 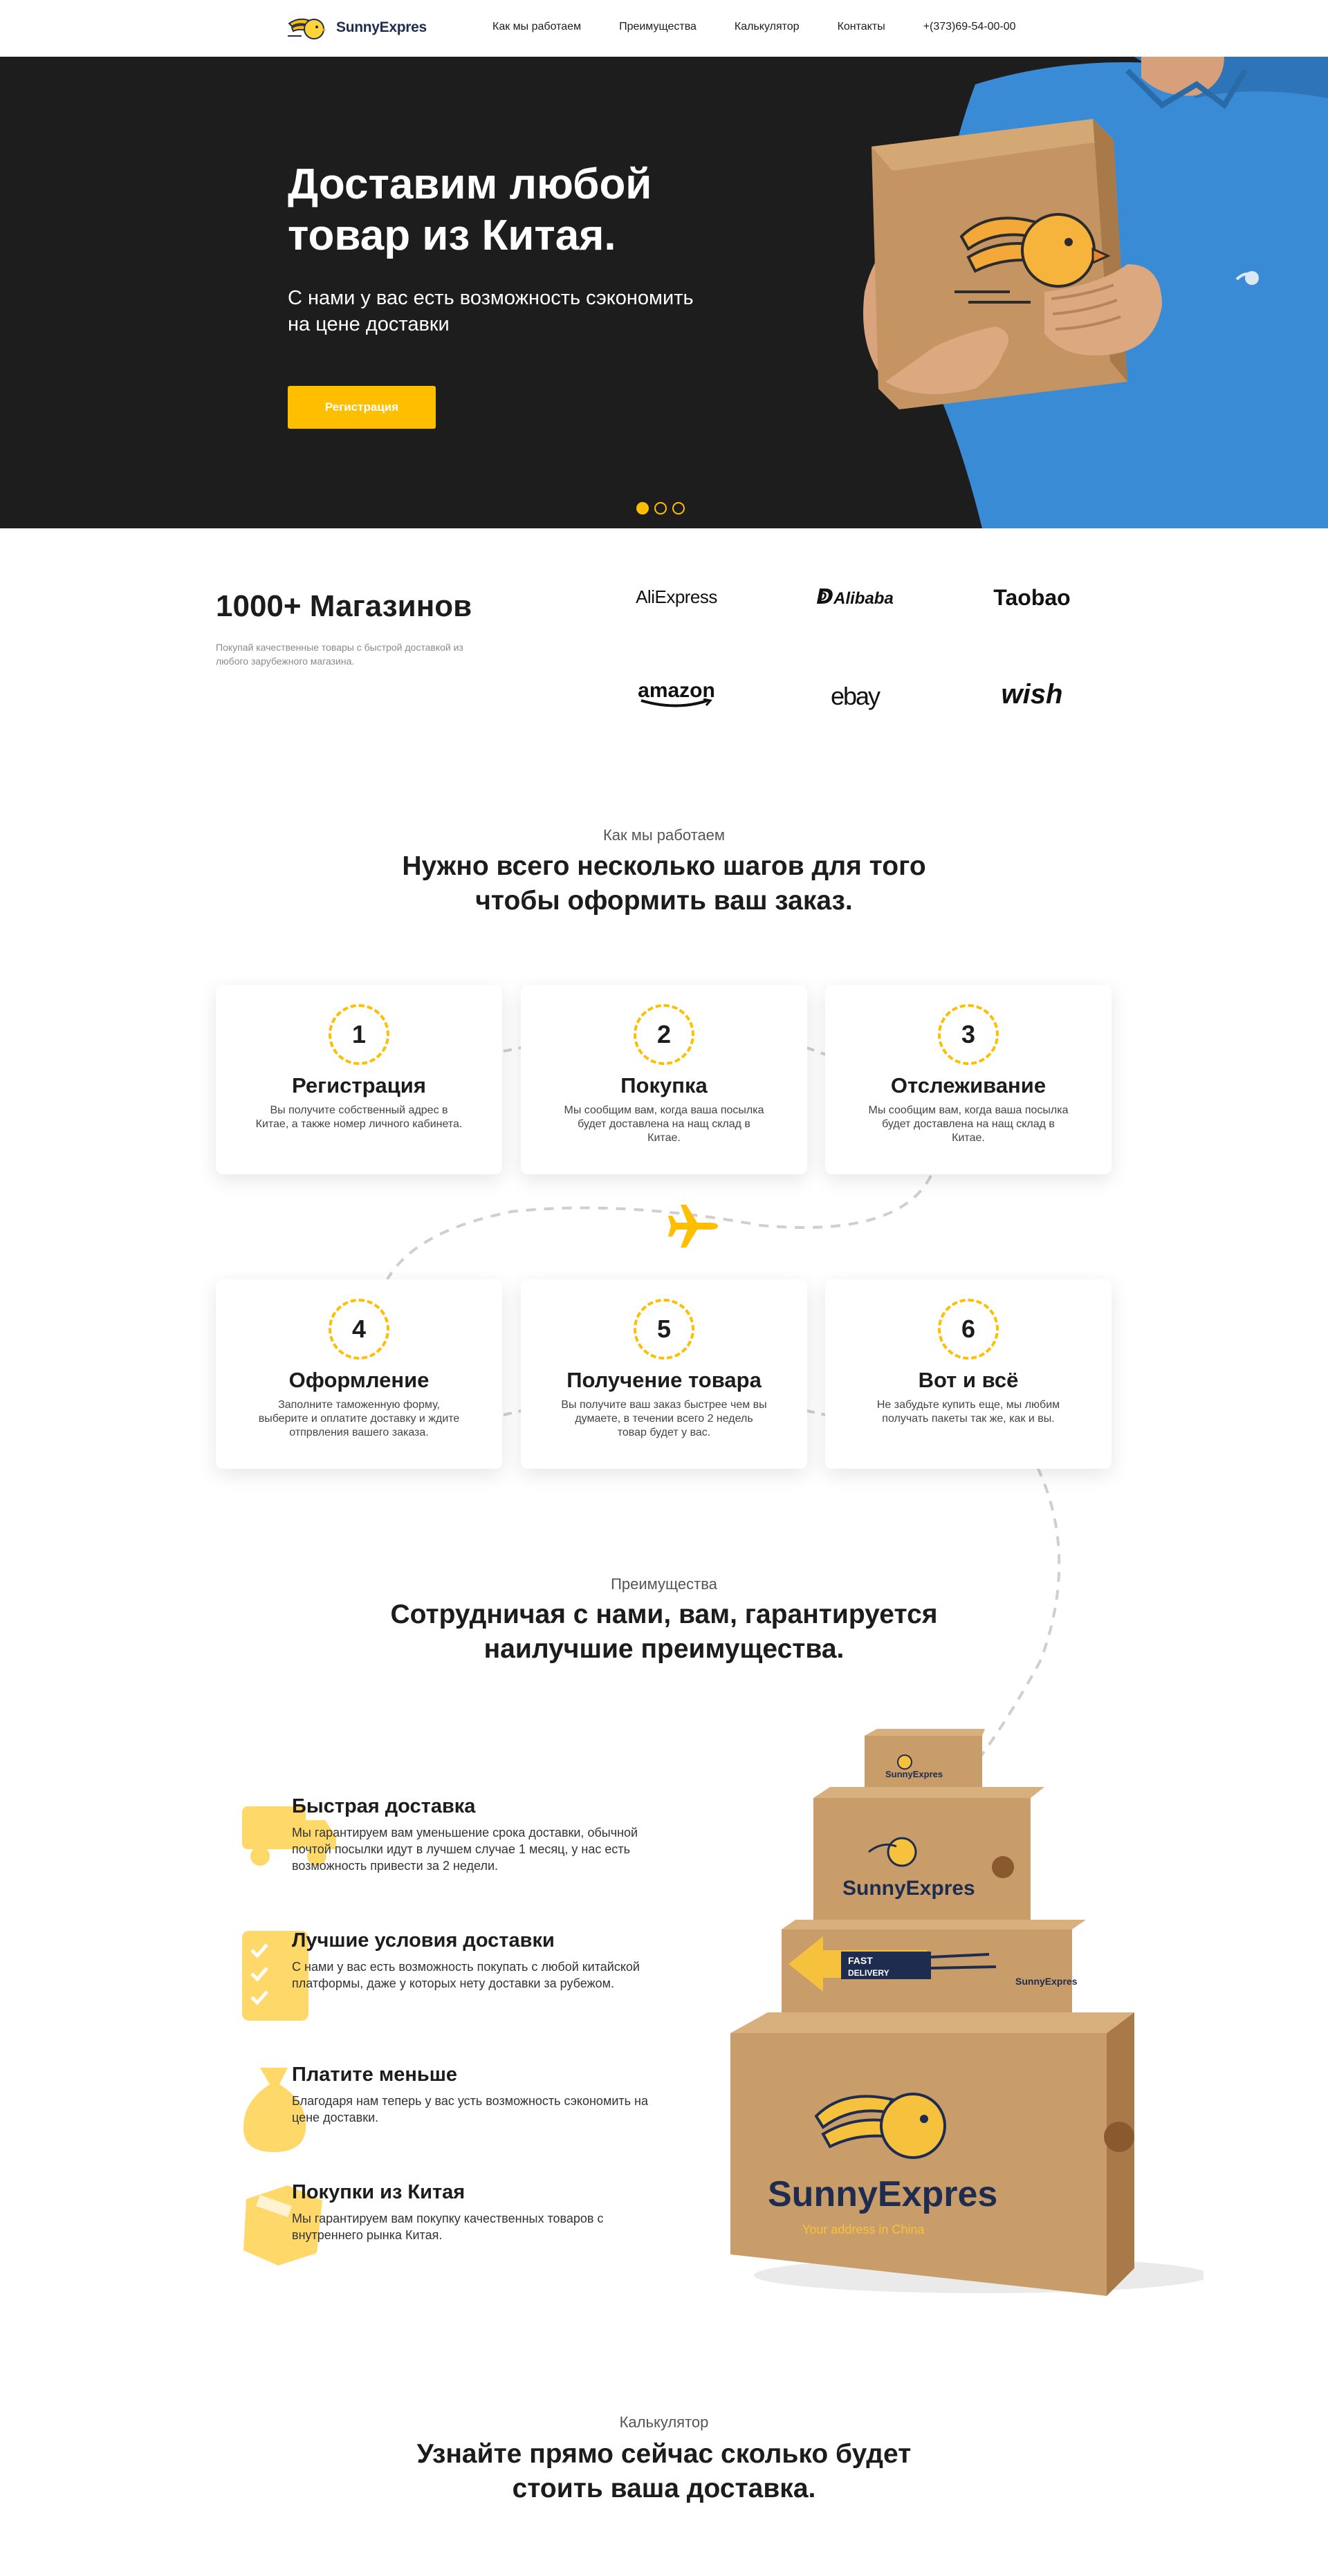 I want to click on nav-link-how-it-works: Как мы работаем, so click(x=536, y=27).